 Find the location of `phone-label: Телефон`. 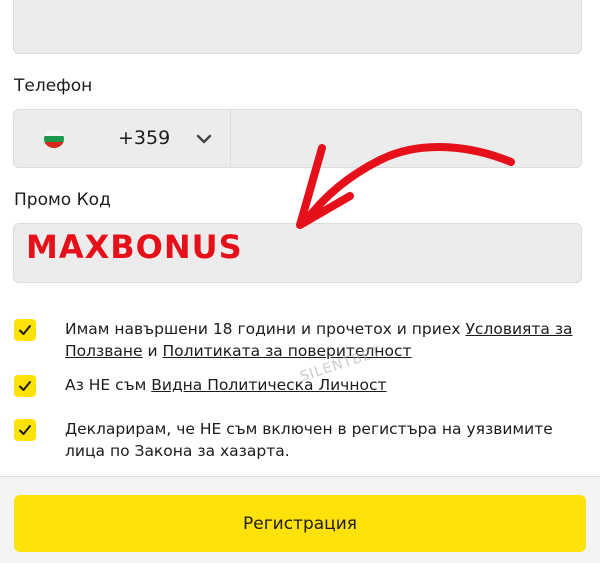

phone-label: Телефон is located at coordinates (53, 86).